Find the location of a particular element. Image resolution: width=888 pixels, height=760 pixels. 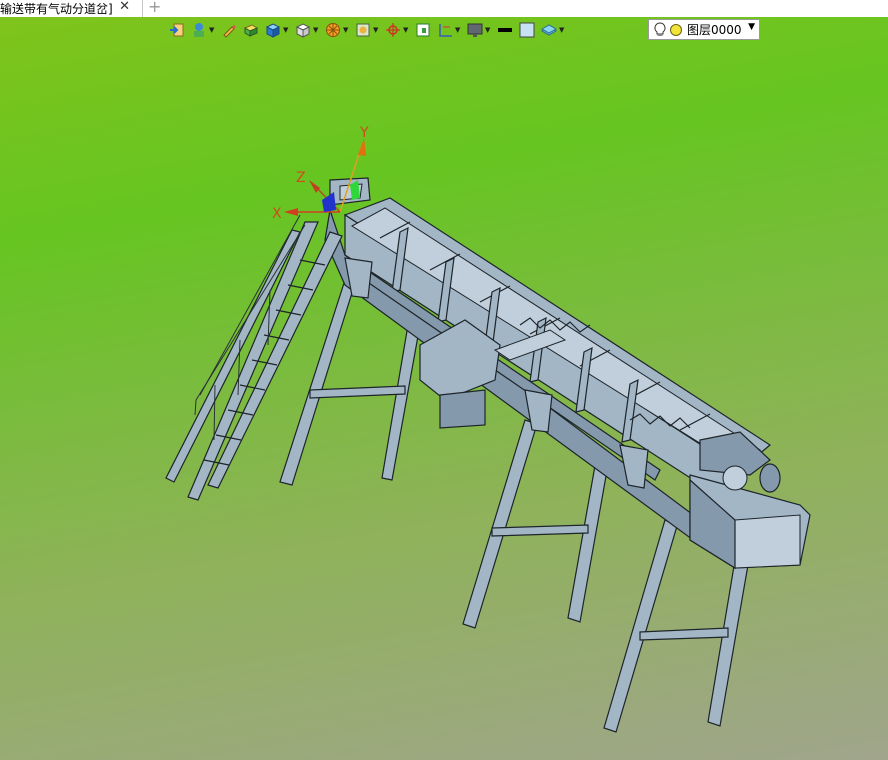

pencil-icon is located at coordinates (229, 30).